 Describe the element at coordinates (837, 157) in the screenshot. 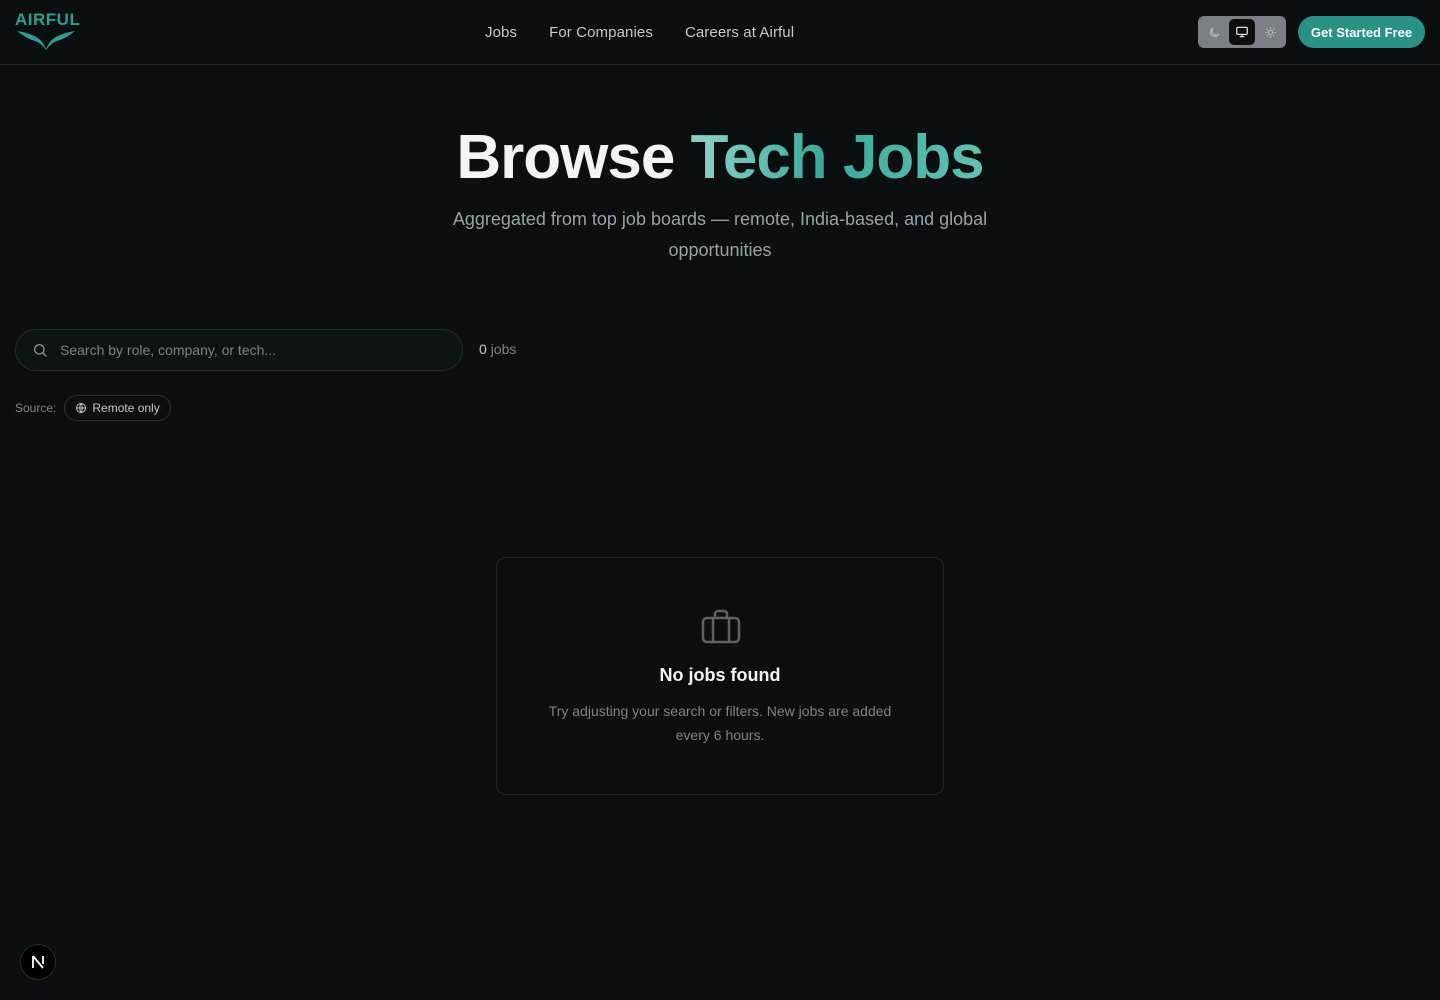

I see `title-part-tech-jobs: Tech Jobs` at that location.